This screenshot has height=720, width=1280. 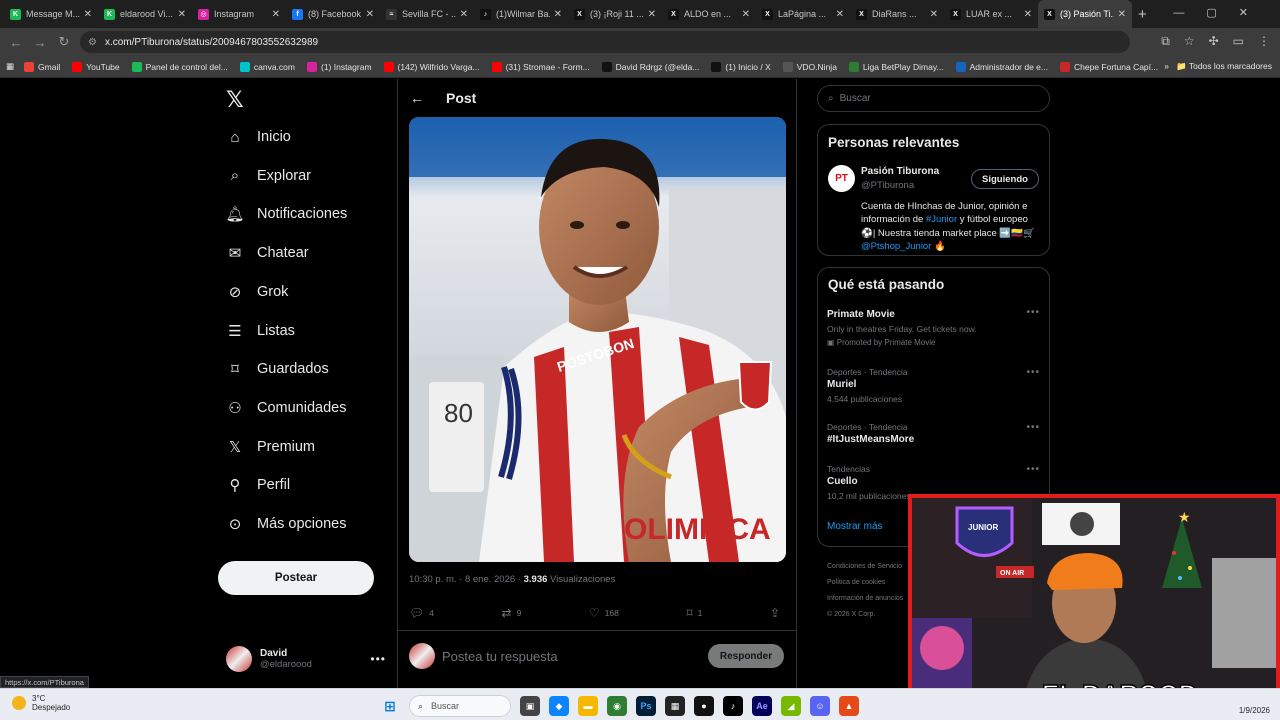 What do you see at coordinates (1142, 14) in the screenshot?
I see `new-tab-icon: +` at bounding box center [1142, 14].